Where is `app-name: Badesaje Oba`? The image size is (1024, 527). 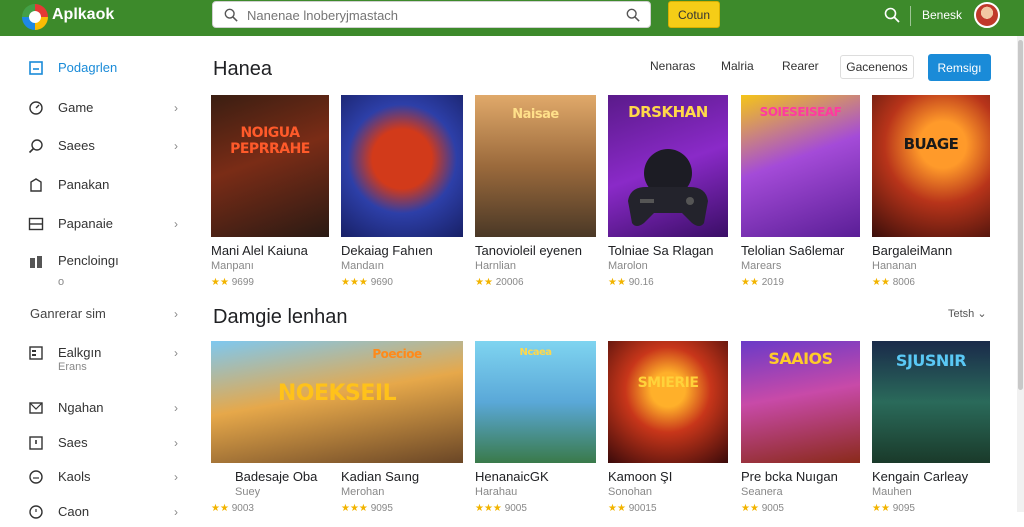
app-name: Badesaje Oba is located at coordinates (276, 476).